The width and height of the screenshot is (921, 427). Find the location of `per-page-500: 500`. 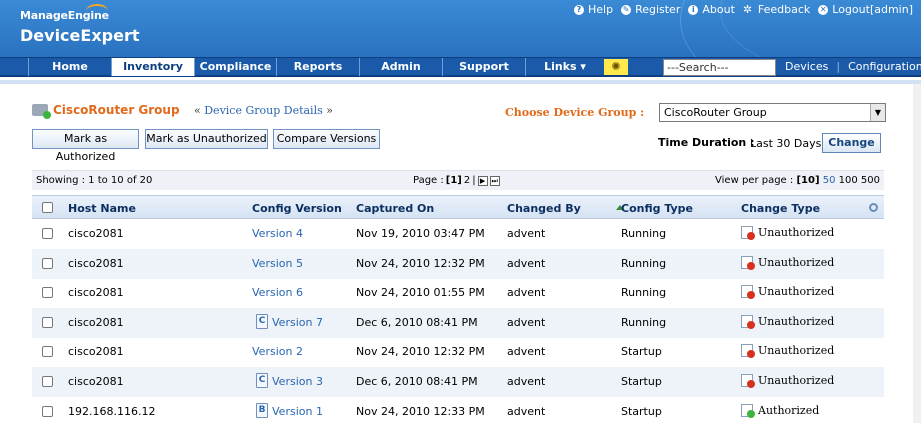

per-page-500: 500 is located at coordinates (870, 180).